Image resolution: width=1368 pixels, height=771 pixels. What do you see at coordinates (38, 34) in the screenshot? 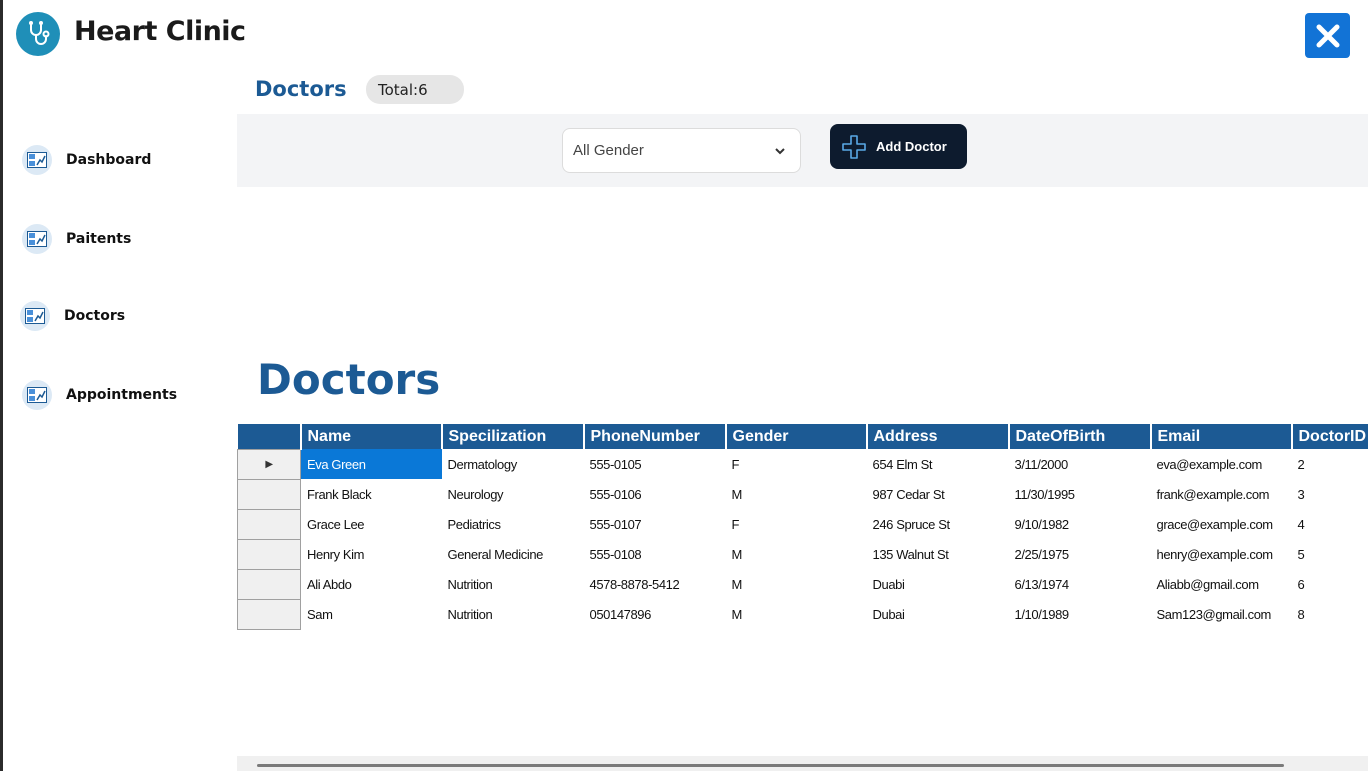
I see `stethoscope-icon` at bounding box center [38, 34].